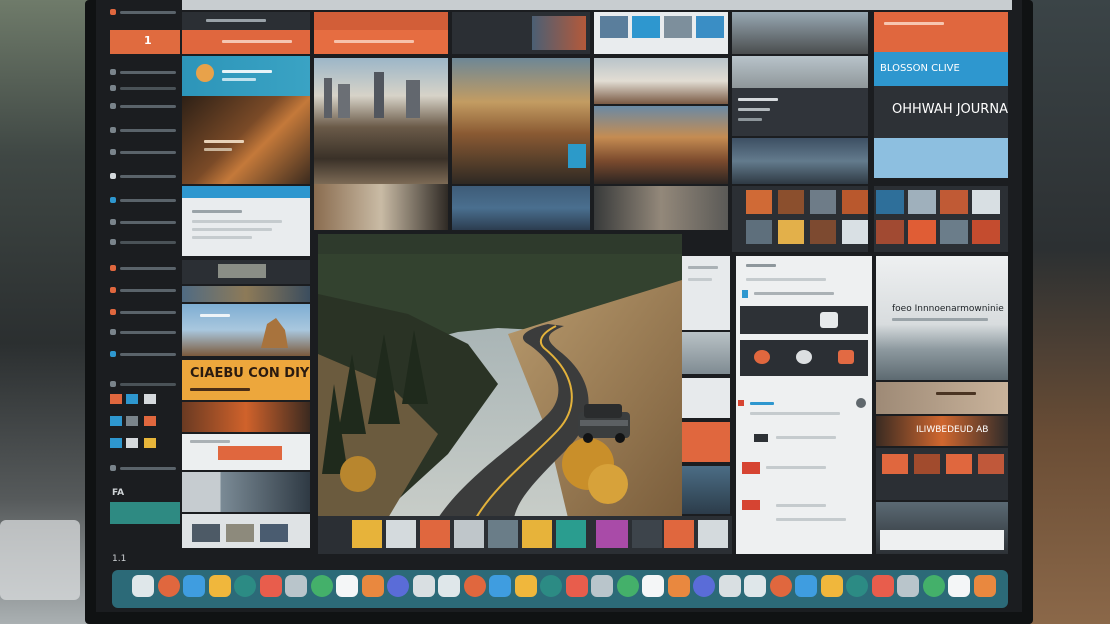  Describe the element at coordinates (525, 535) in the screenshot. I see `thumbnail-strip-bottom` at that location.